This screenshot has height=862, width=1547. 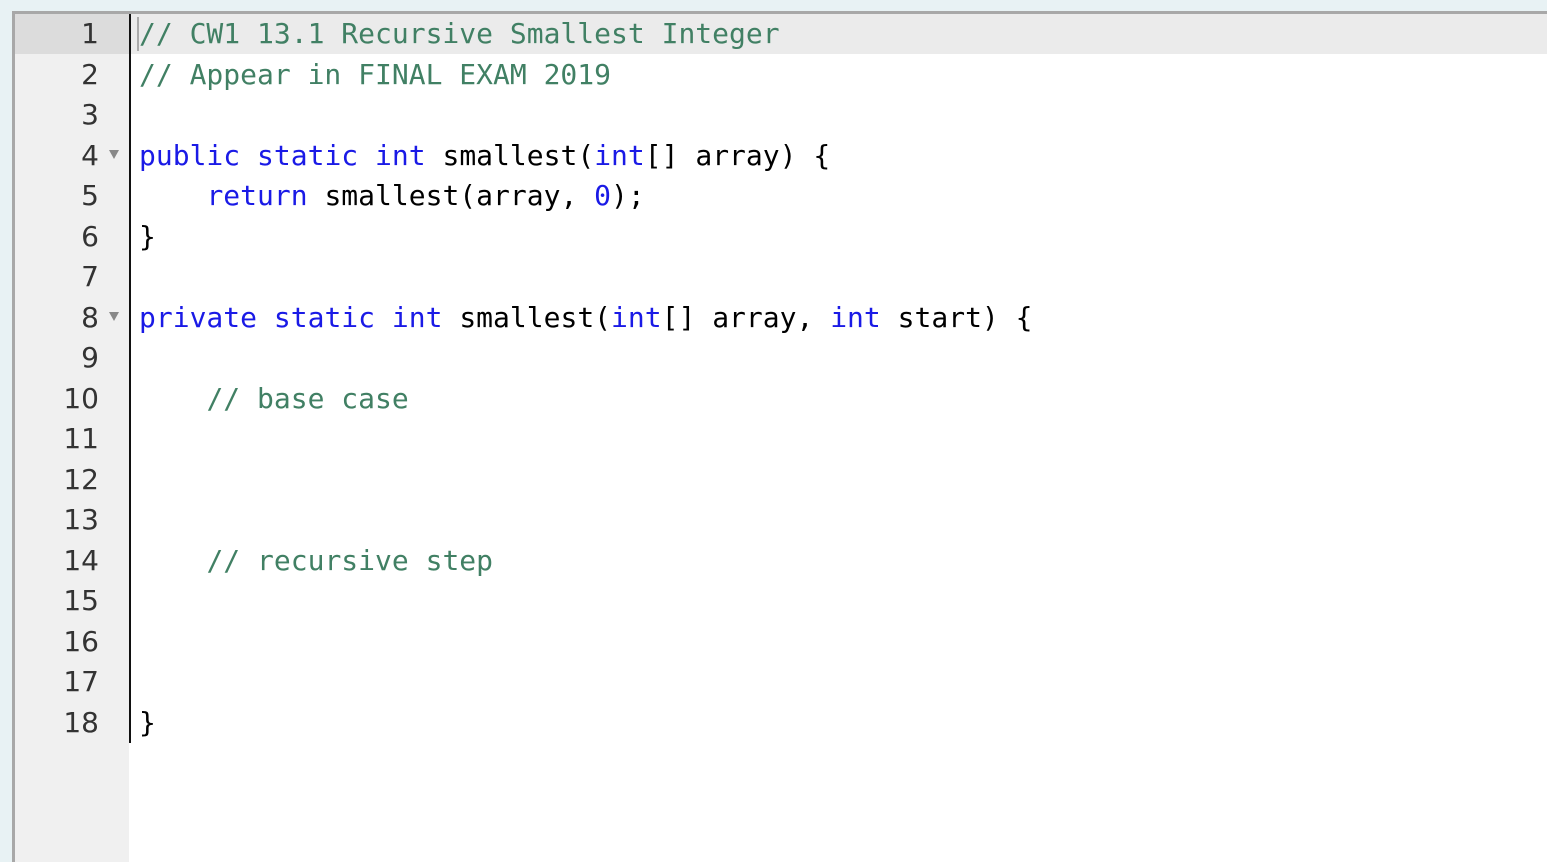 I want to click on line-number: 14, so click(x=81, y=560).